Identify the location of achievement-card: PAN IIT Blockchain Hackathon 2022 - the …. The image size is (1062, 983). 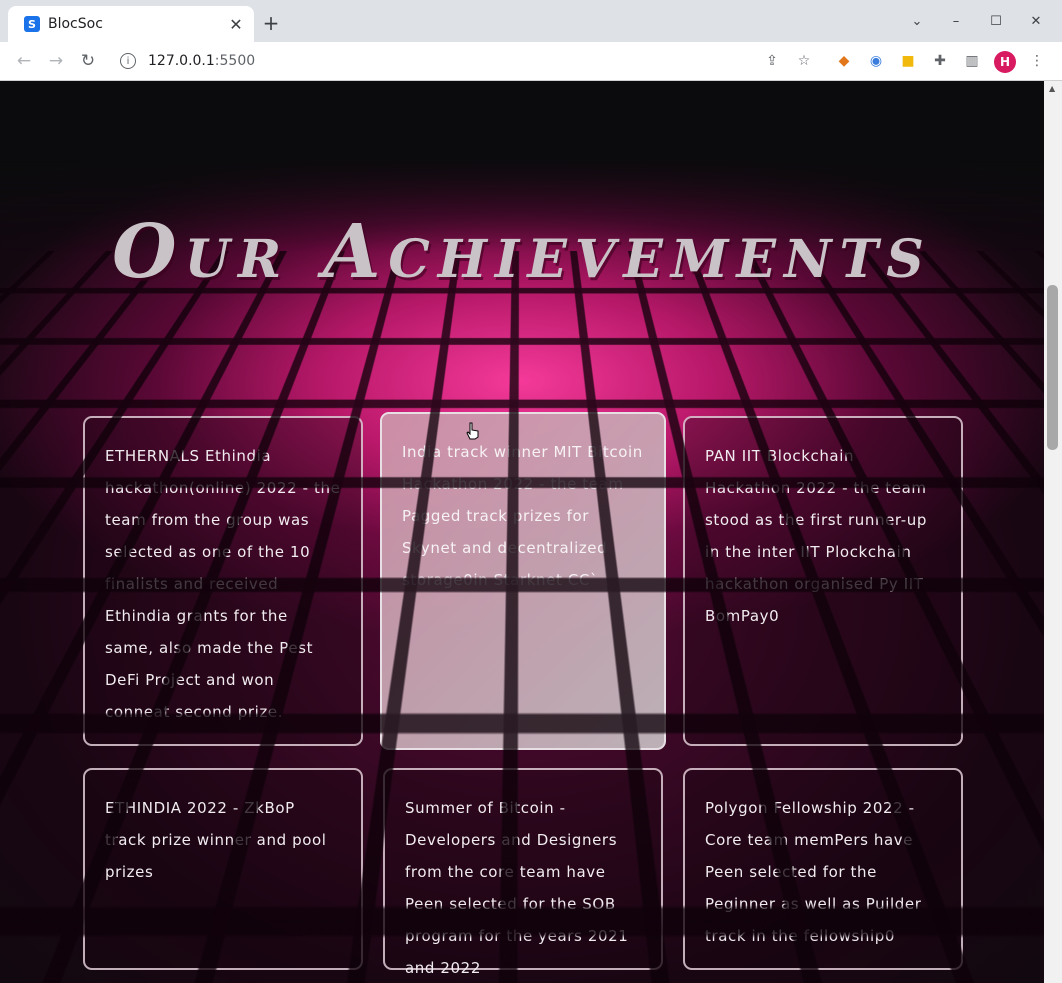
(823, 581).